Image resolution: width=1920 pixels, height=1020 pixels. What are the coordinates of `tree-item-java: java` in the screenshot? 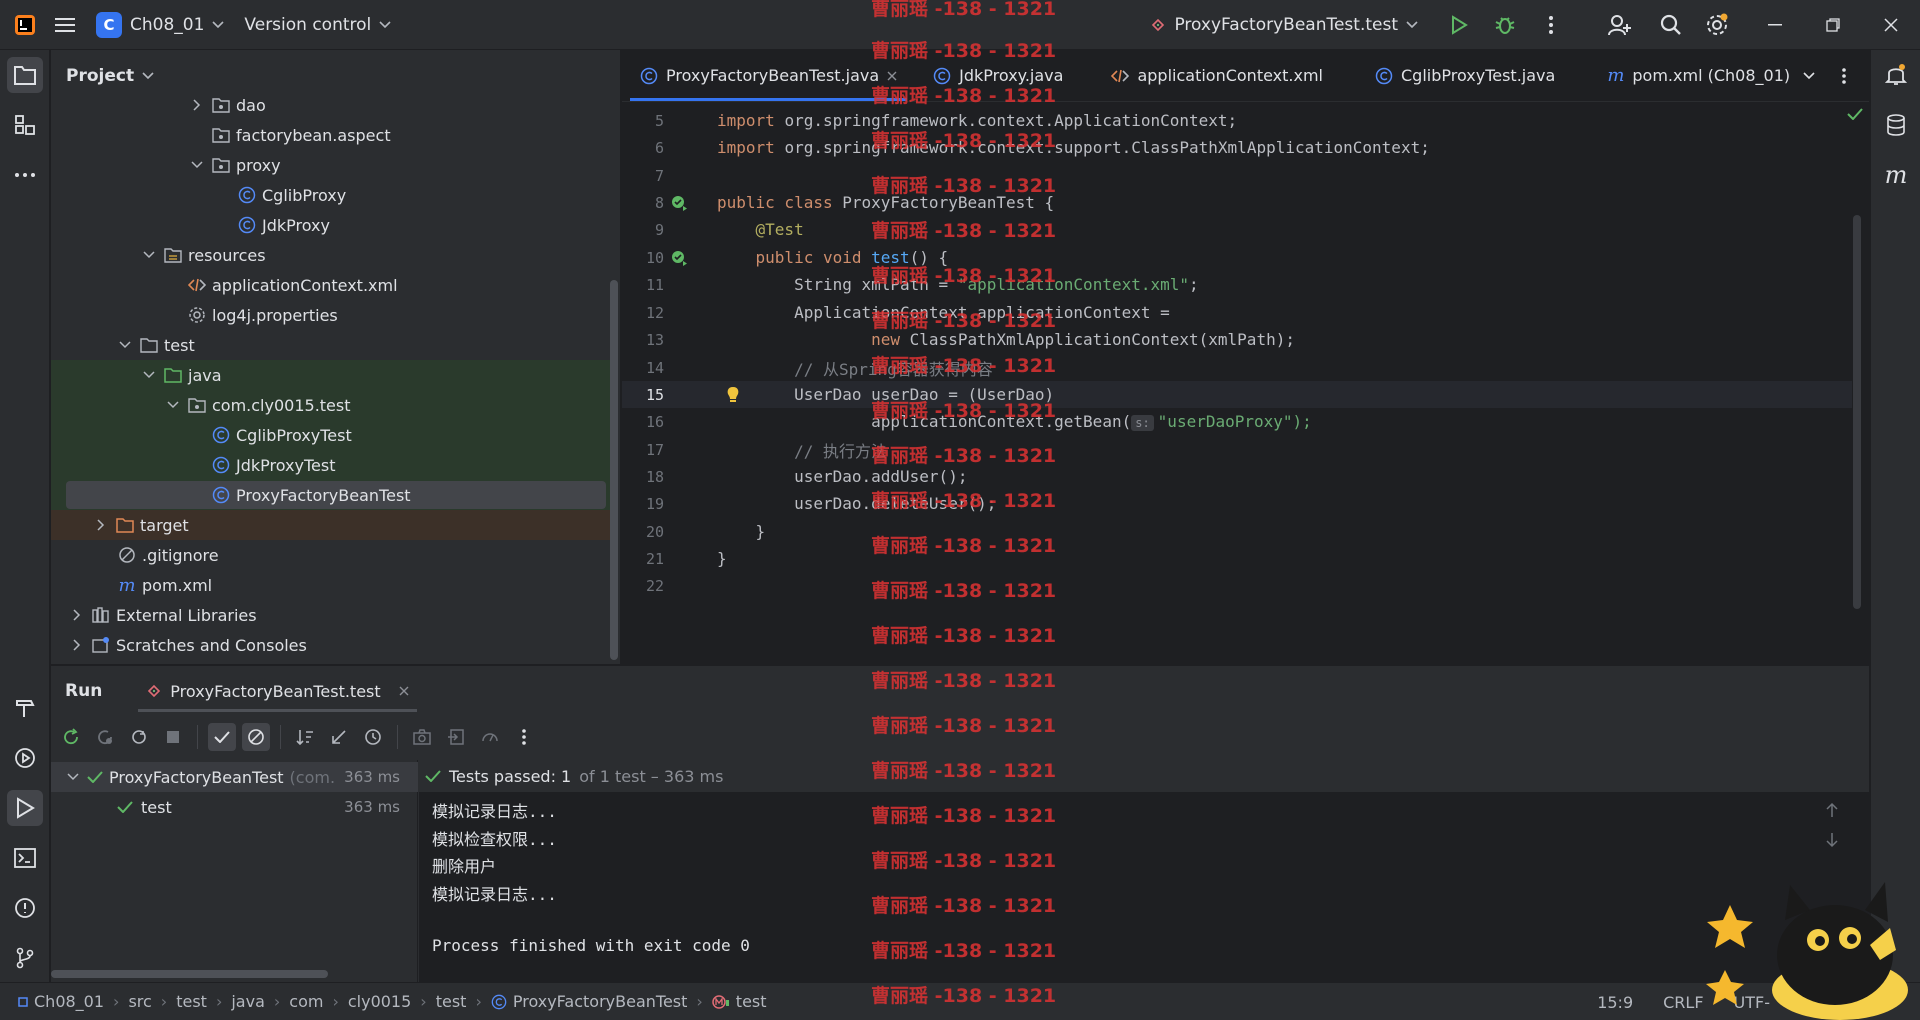 It's located at (331, 375).